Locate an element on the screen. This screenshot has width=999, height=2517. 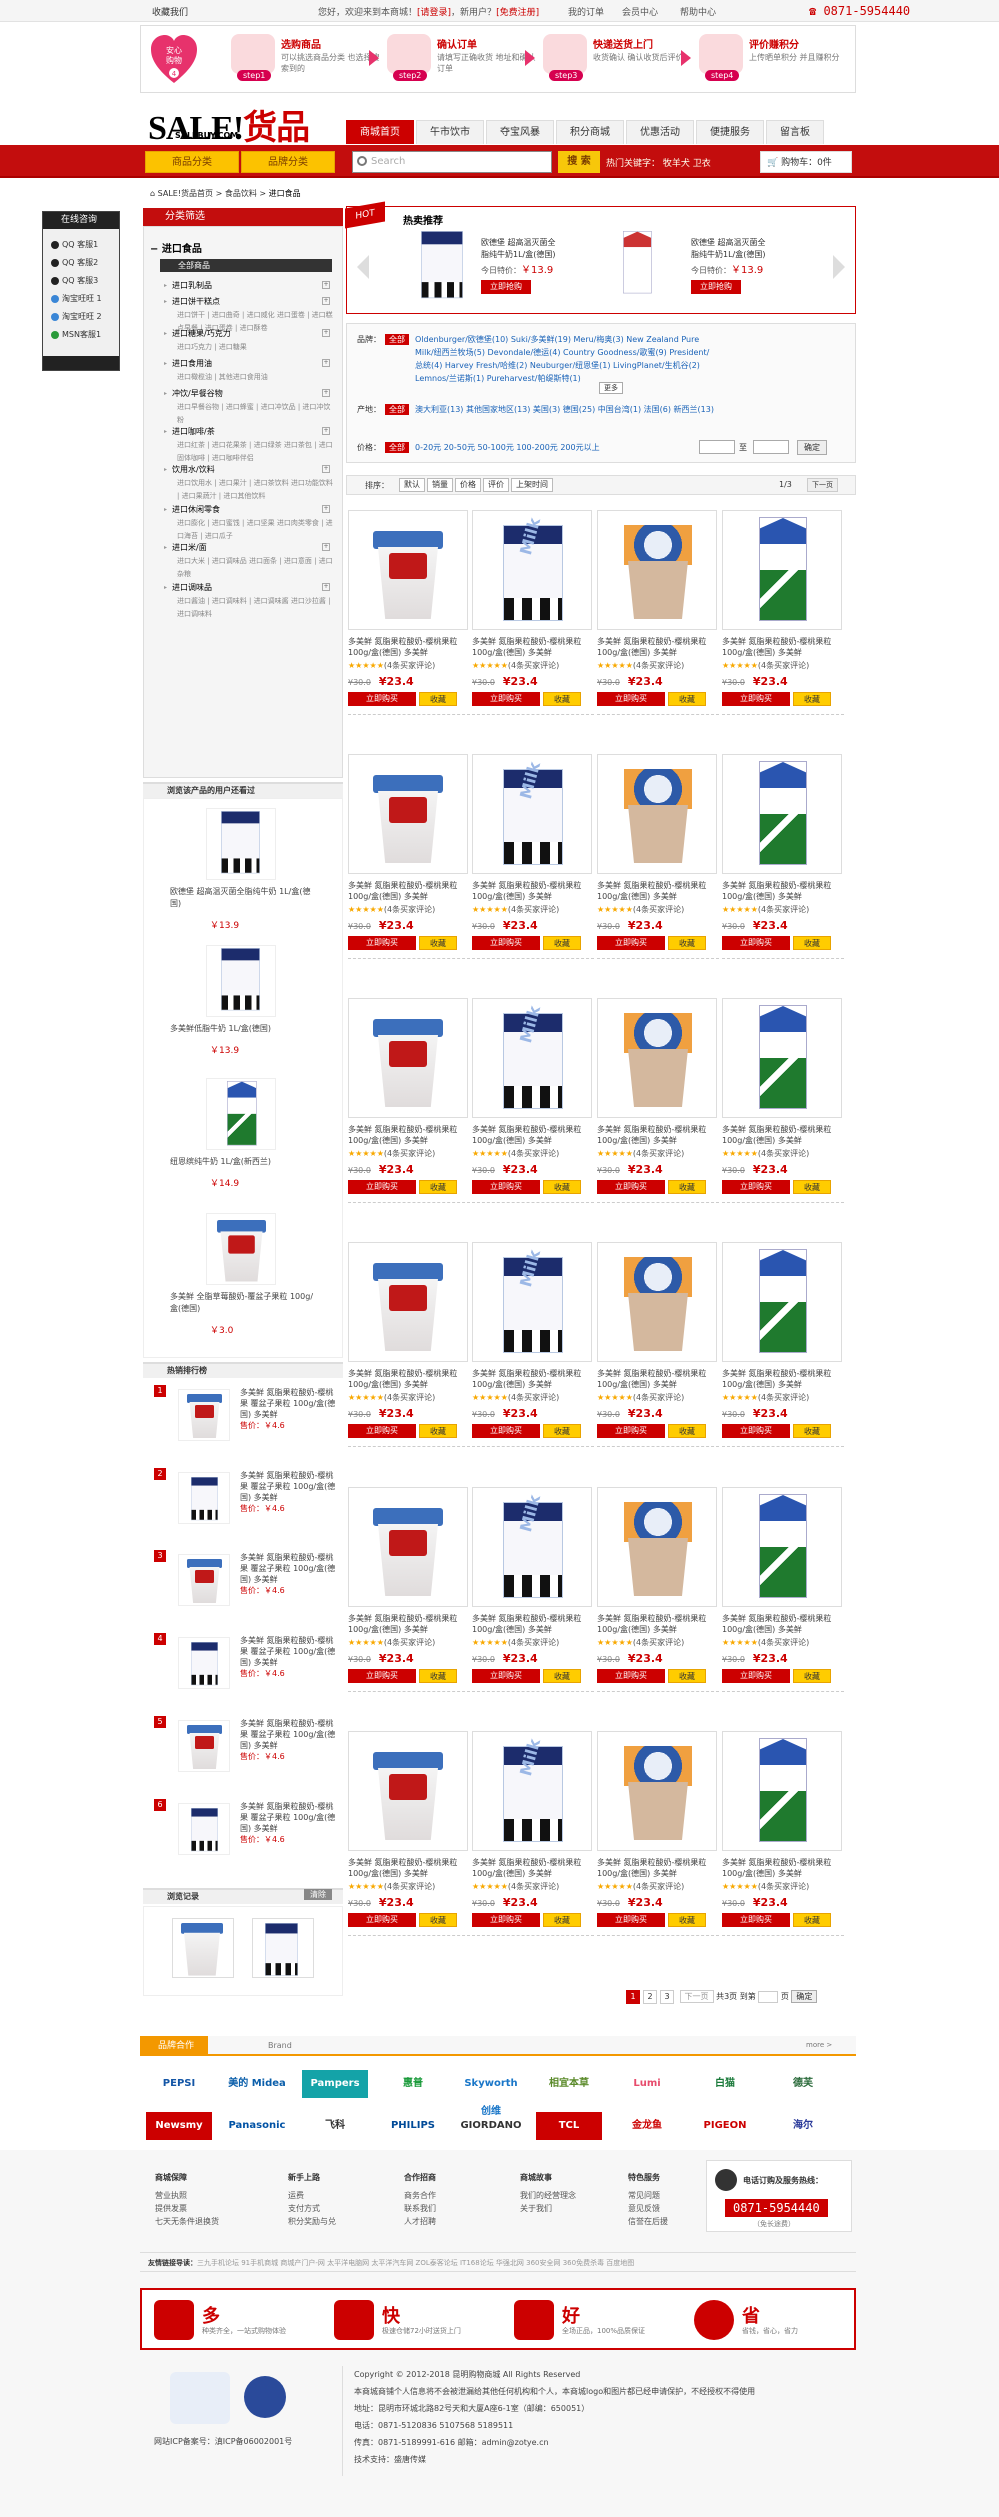
cart-button: 🛒 购物车：0件 is located at coordinates (806, 162).